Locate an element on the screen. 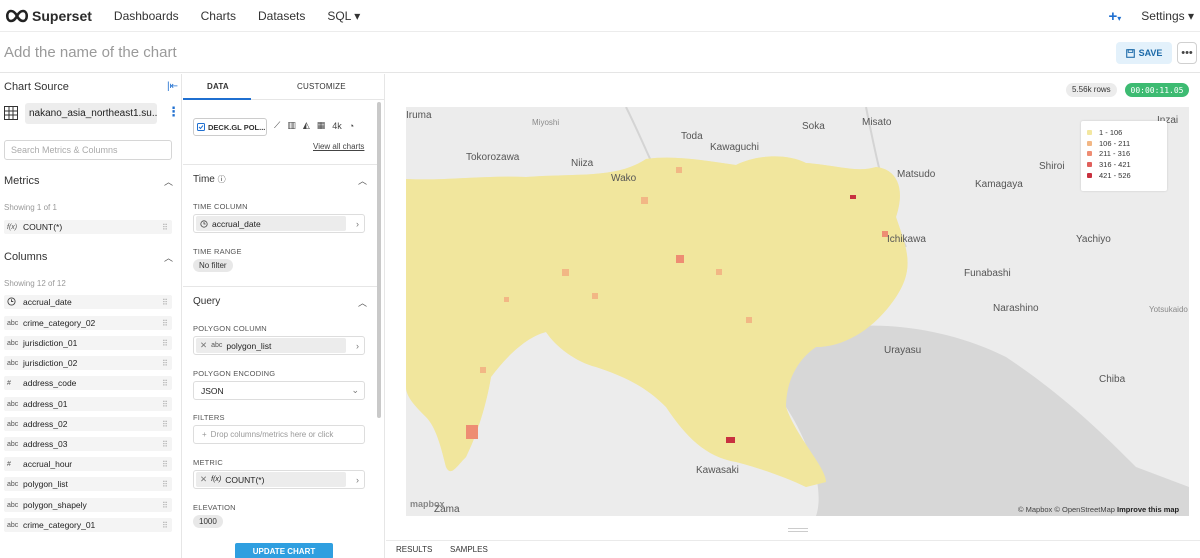  nav-sql: SQL ▾ is located at coordinates (343, 16).